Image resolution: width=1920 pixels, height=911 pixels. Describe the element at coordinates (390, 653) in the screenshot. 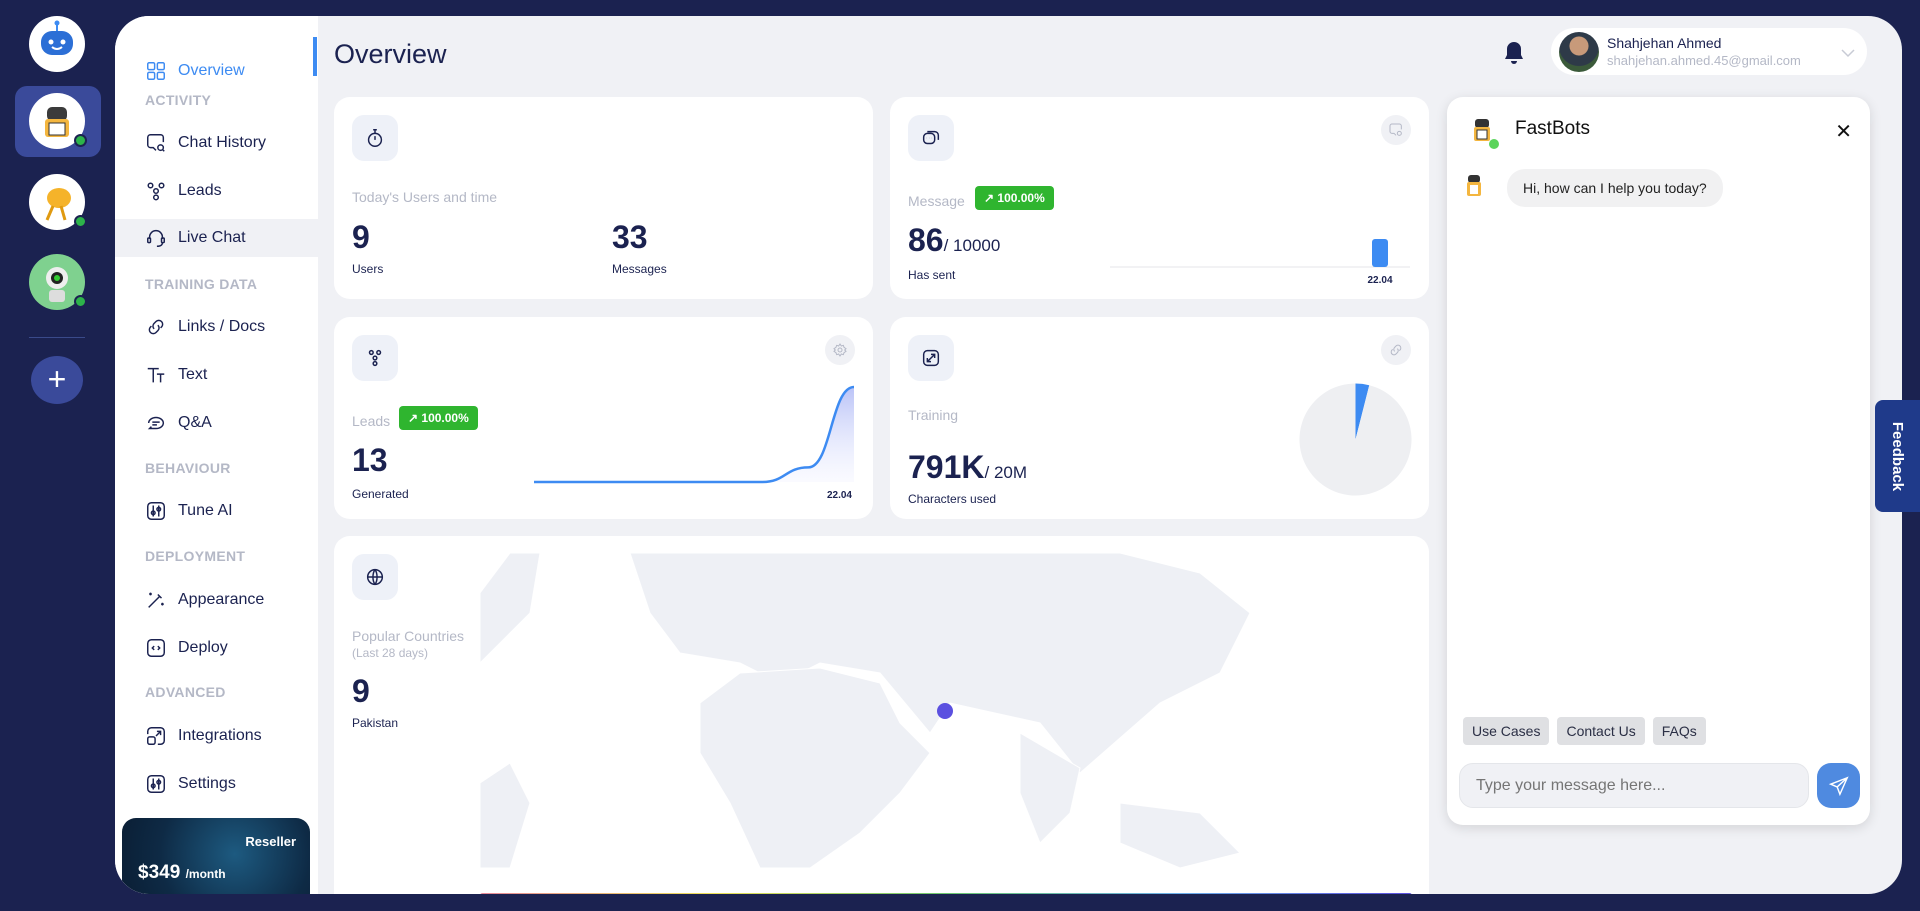

I see `countries-period: (Last 28 days)` at that location.